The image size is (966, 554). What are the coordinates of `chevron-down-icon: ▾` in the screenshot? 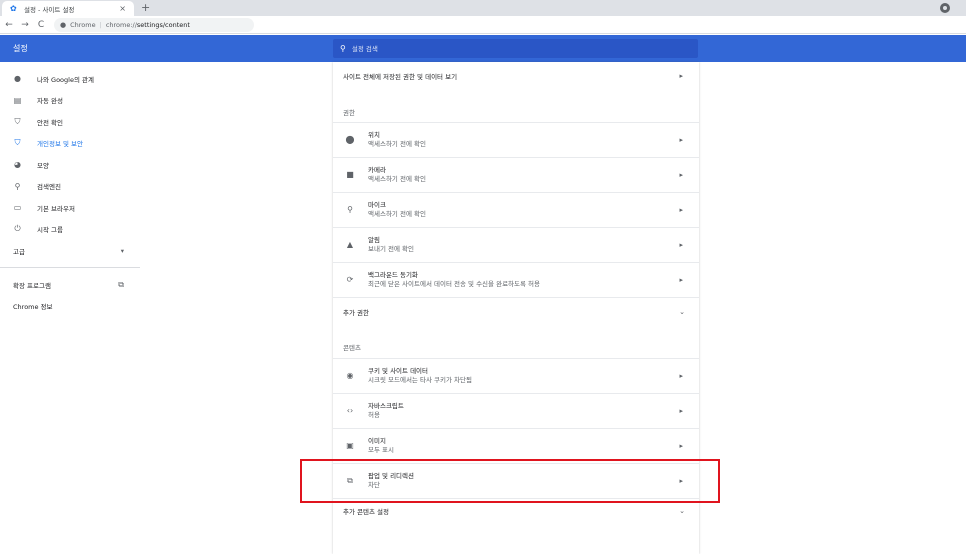 It's located at (122, 250).